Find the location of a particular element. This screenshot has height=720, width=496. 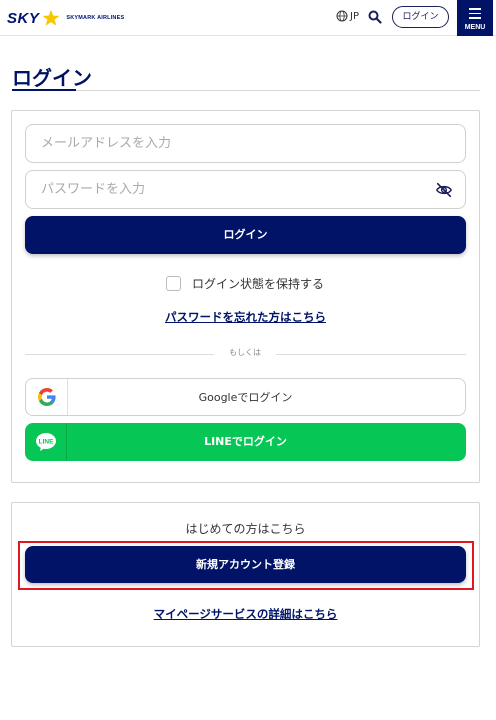

line-icon-text: LINE is located at coordinates (45, 442).